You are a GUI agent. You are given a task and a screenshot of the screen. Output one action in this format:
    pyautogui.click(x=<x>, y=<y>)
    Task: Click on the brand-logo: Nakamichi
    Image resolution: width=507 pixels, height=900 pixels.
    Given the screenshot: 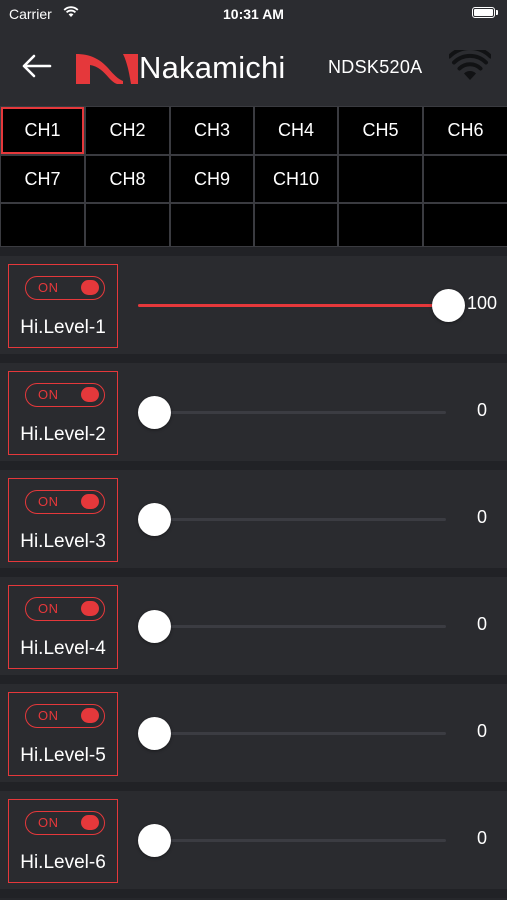 What is the action you would take?
    pyautogui.click(x=181, y=68)
    